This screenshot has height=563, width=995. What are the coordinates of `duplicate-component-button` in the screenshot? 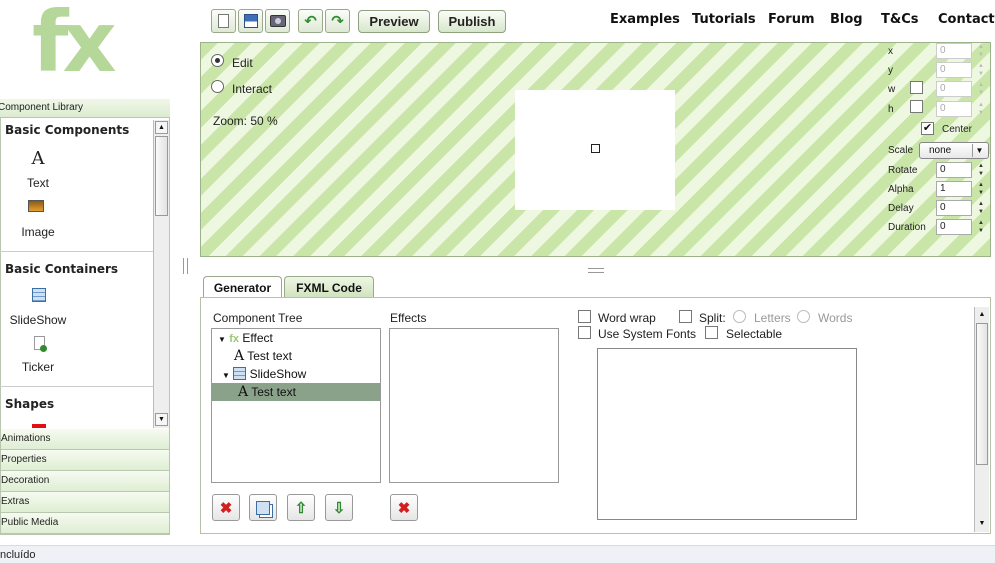 It's located at (263, 507).